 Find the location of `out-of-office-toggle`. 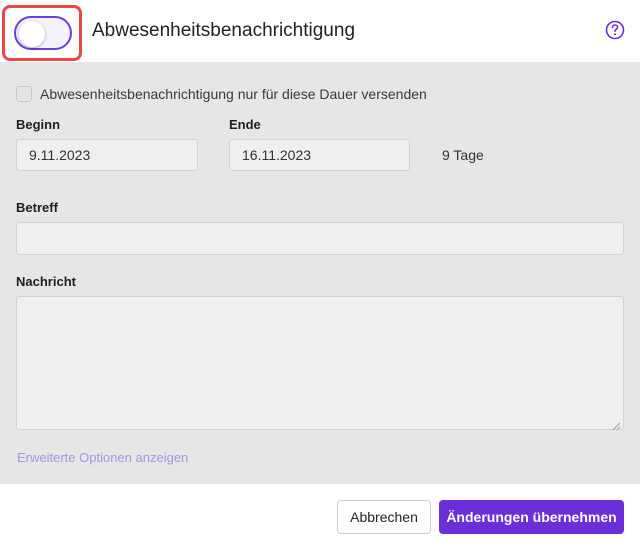

out-of-office-toggle is located at coordinates (43, 33).